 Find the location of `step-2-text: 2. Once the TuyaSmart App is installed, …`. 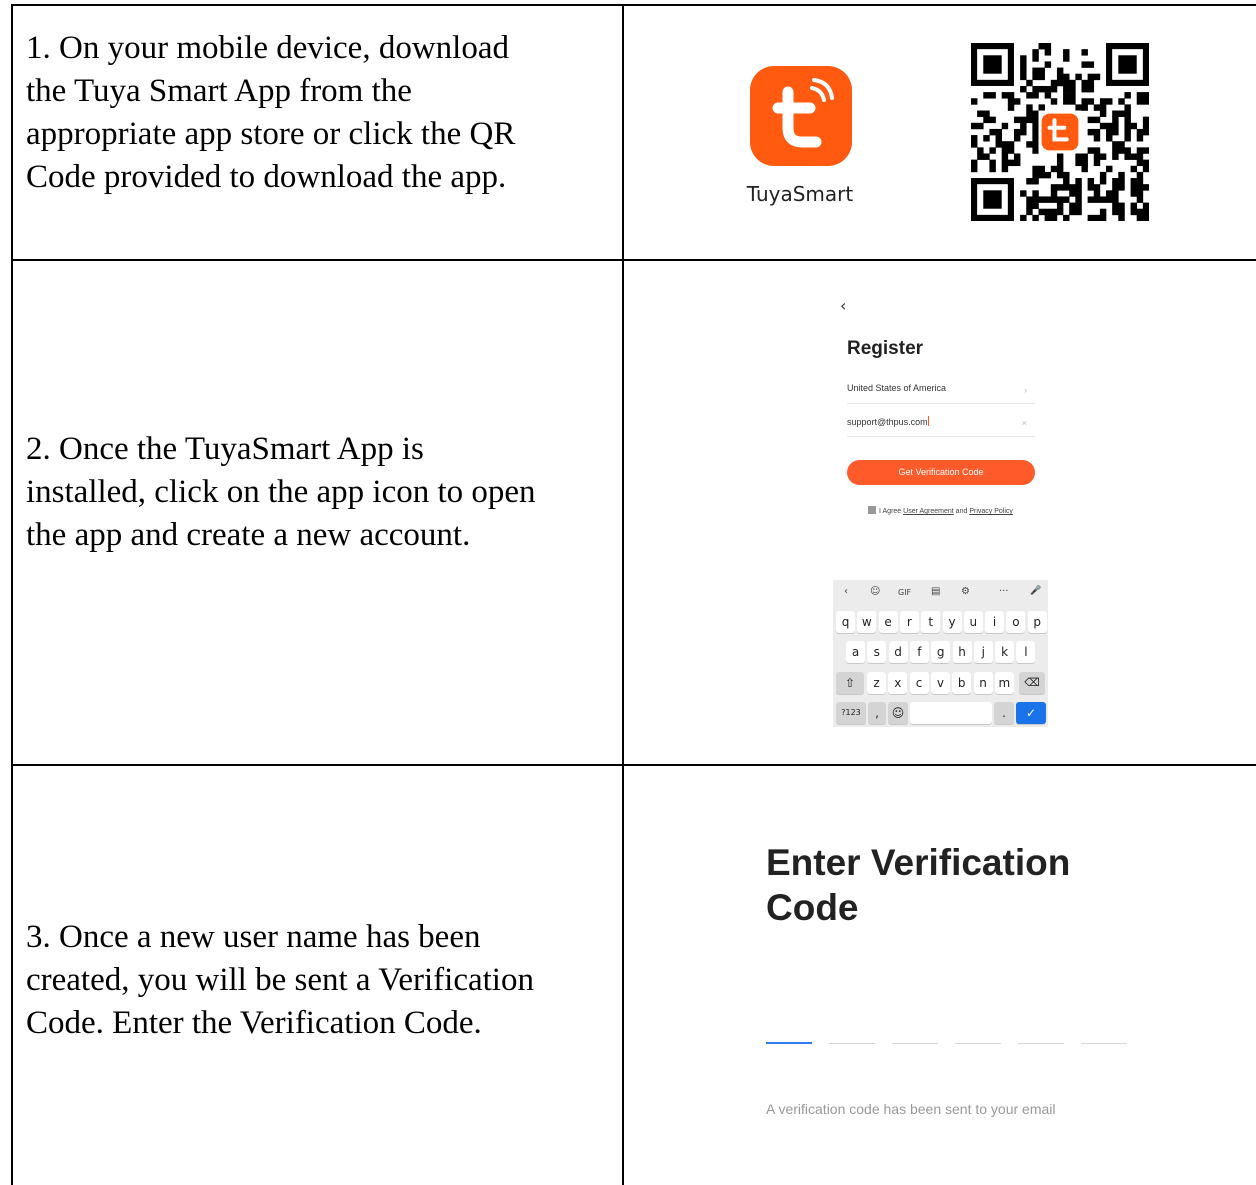

step-2-text: 2. Once the TuyaSmart App is installed, … is located at coordinates (281, 492).